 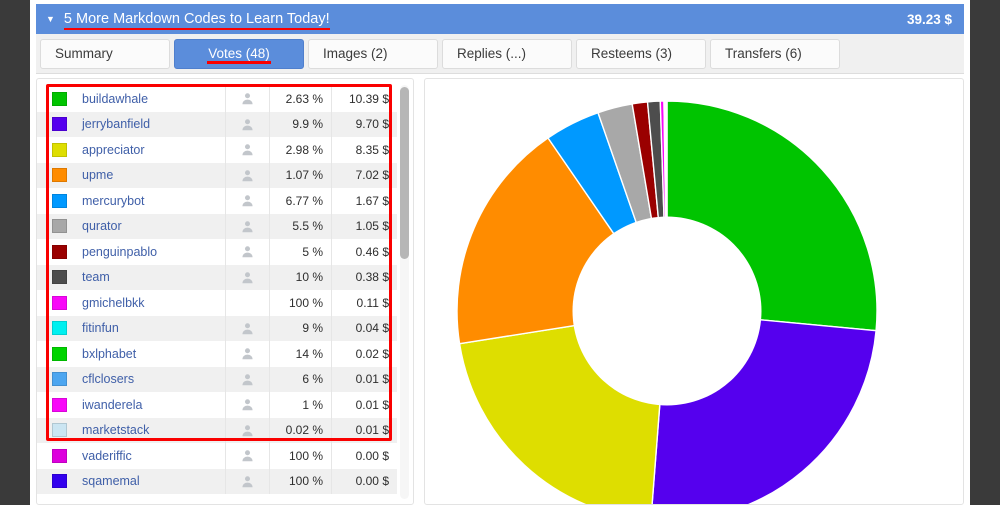 I want to click on table-row: team 10 % 0.38 $, so click(x=217, y=277).